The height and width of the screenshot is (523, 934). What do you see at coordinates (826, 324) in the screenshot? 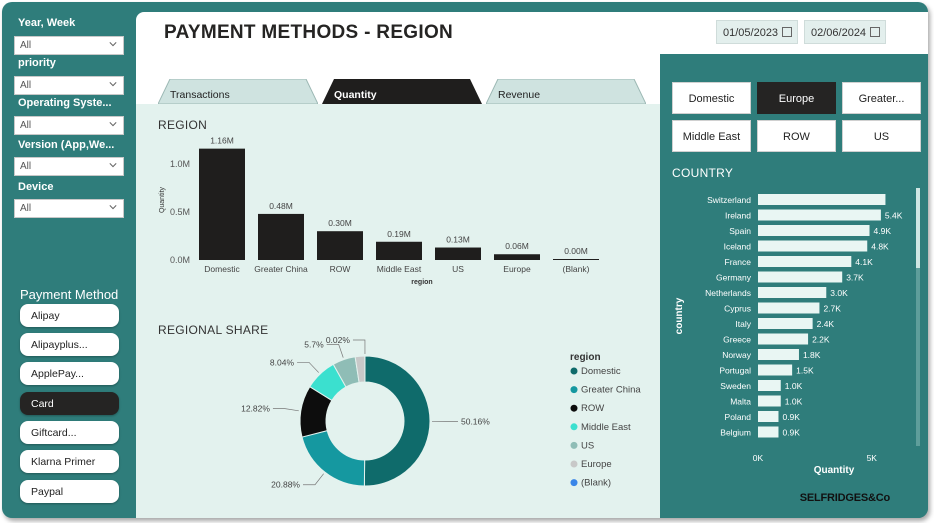
I see `country-data-label: 2.4K` at bounding box center [826, 324].